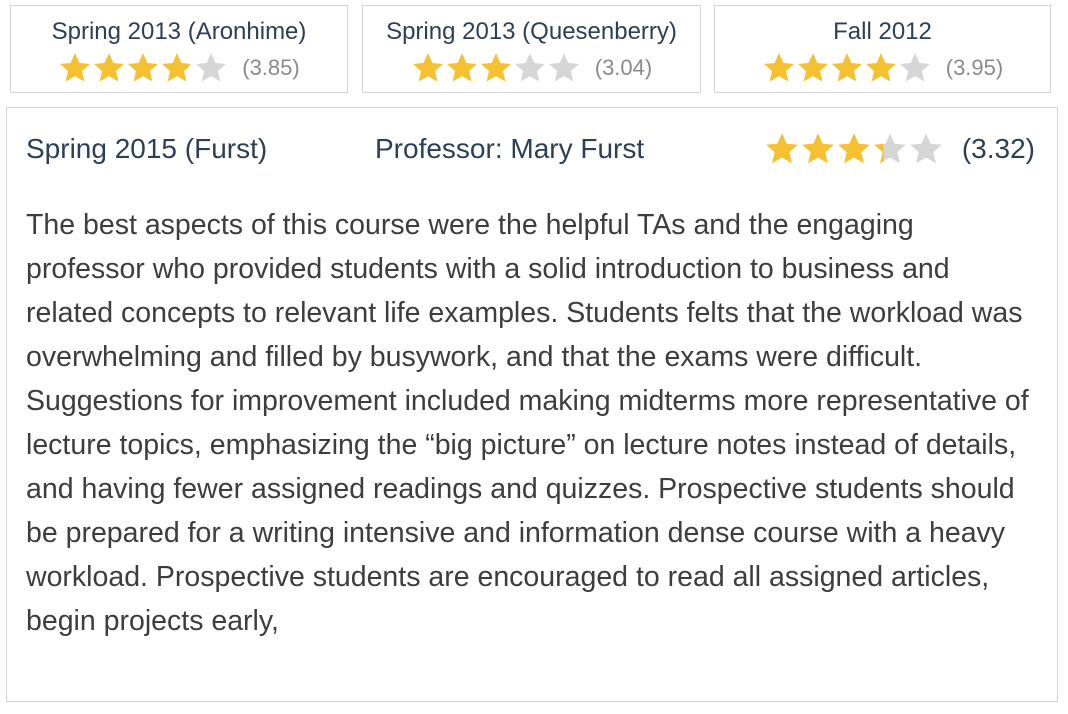 The width and height of the screenshot is (1068, 714). Describe the element at coordinates (271, 67) in the screenshot. I see `rating-value: (3.85)` at that location.